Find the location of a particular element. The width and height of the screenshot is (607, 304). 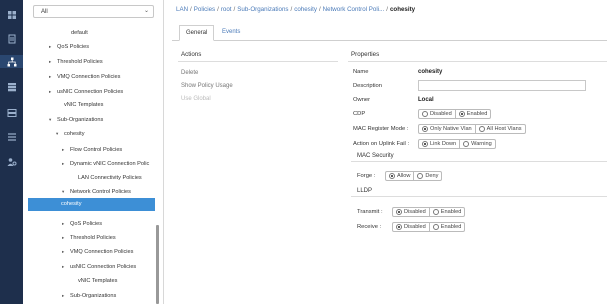

only-native-vlan-option: Only Native Vlan is located at coordinates (447, 129).